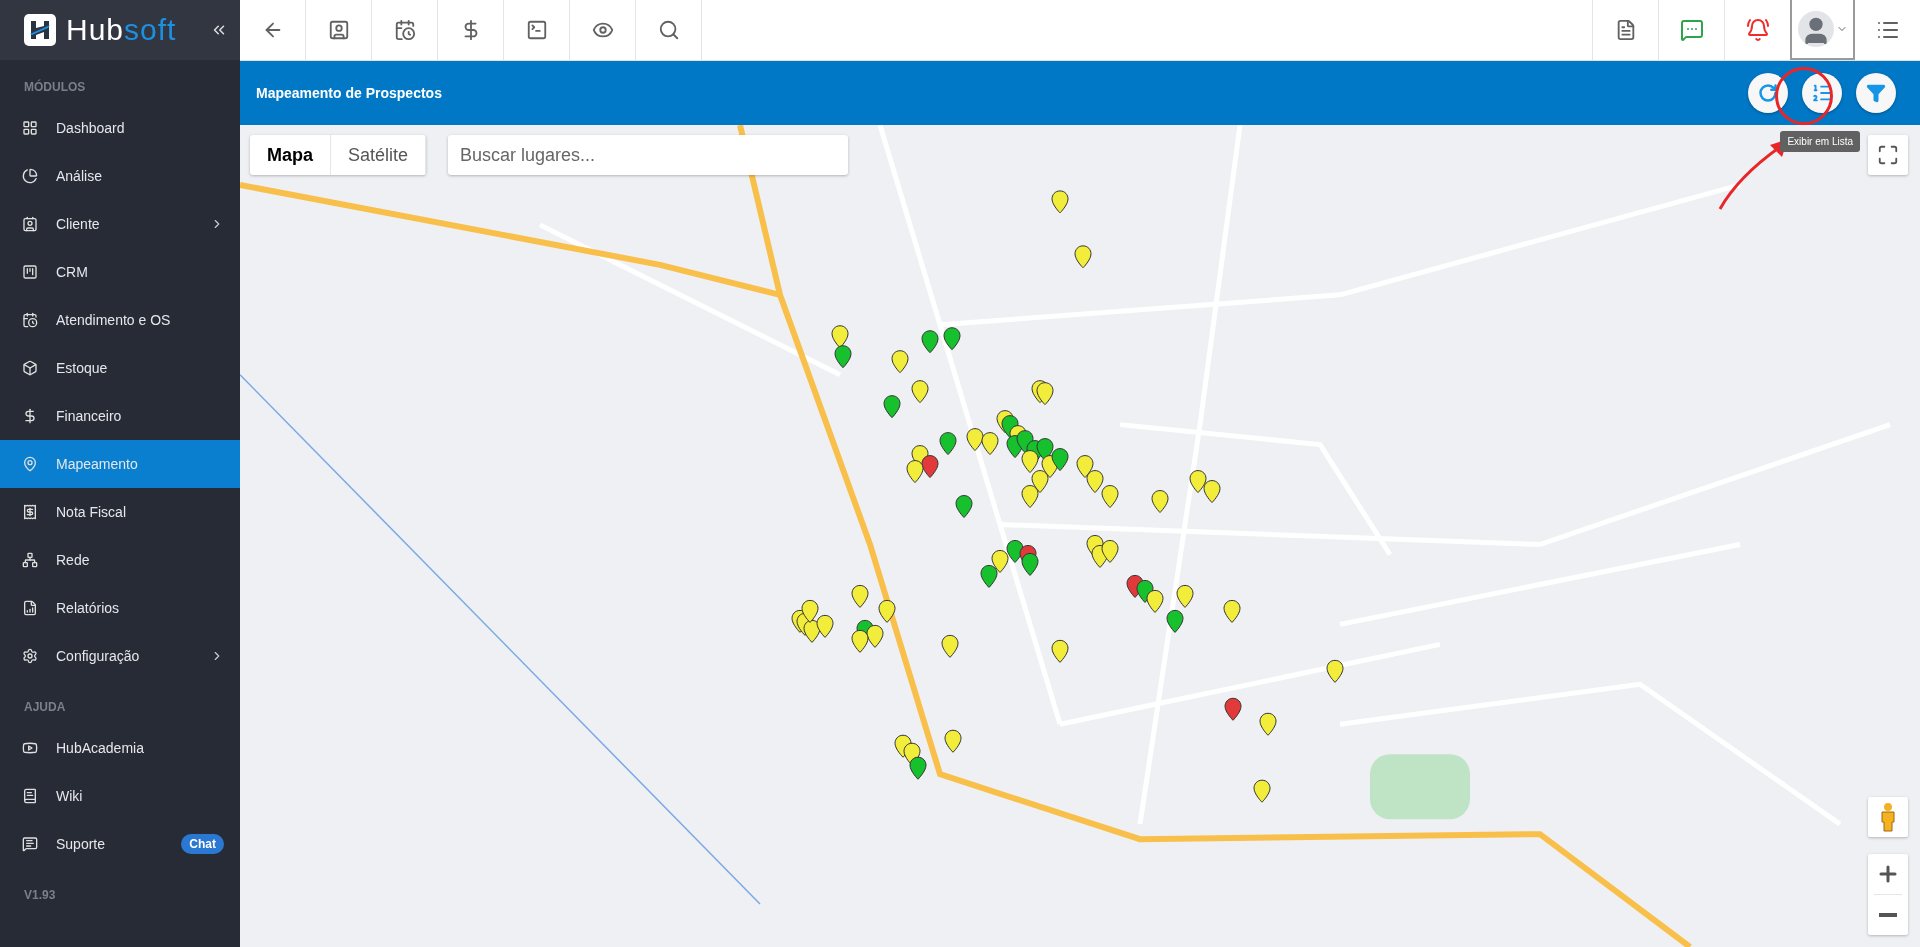 Image resolution: width=1920 pixels, height=947 pixels. Describe the element at coordinates (668, 30) in the screenshot. I see `search-icon` at that location.